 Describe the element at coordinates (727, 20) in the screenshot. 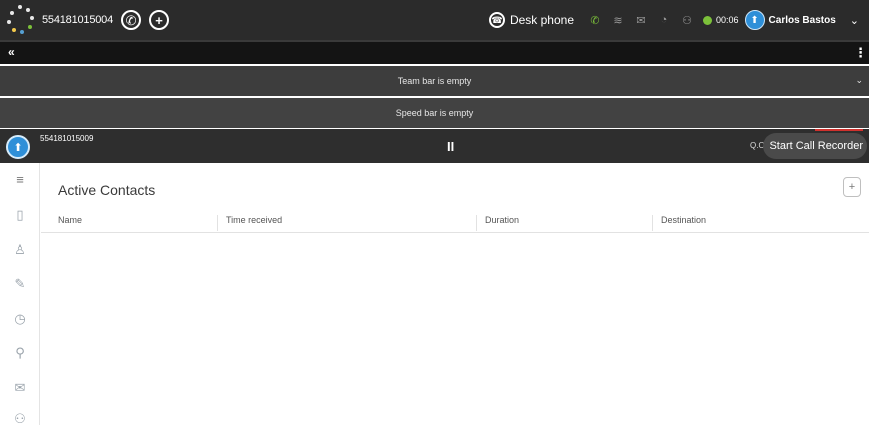

I see `status-timer: 00:06` at that location.